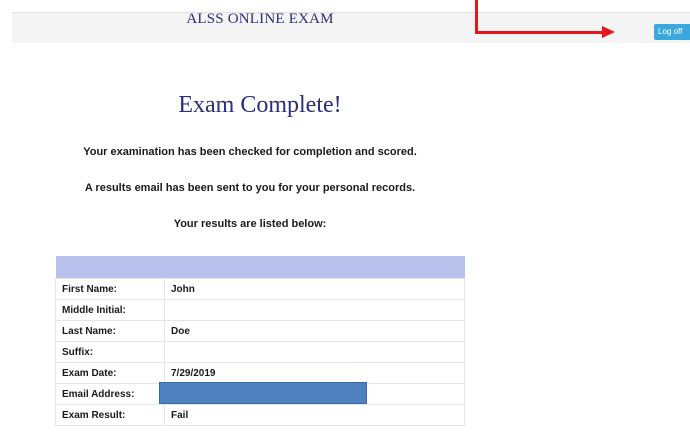 The height and width of the screenshot is (448, 690). What do you see at coordinates (476, 17) in the screenshot?
I see `annotation-arrow-shaft` at bounding box center [476, 17].